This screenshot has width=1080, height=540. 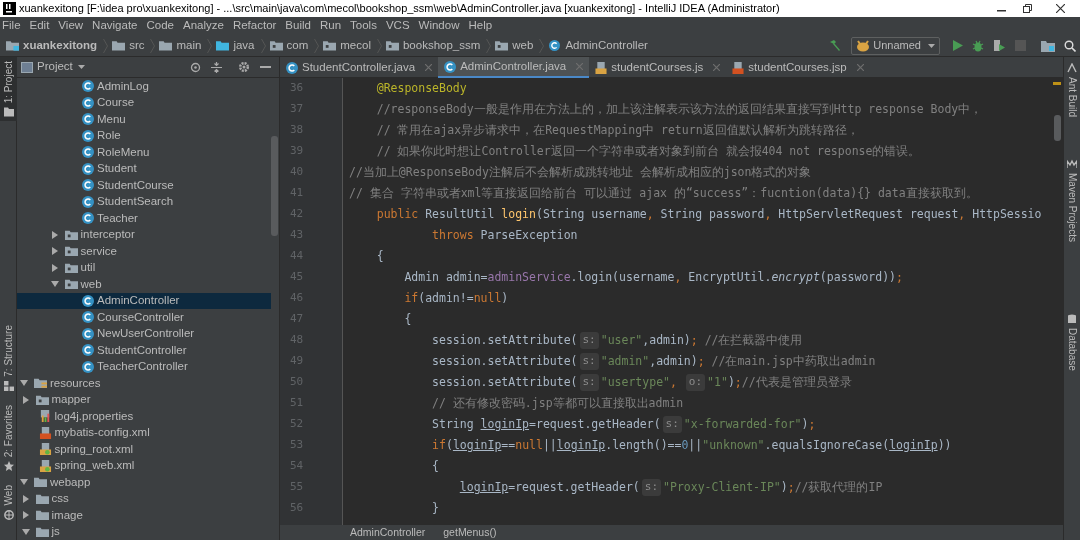 What do you see at coordinates (61, 67) in the screenshot?
I see `project-view-dropdown: Project` at bounding box center [61, 67].